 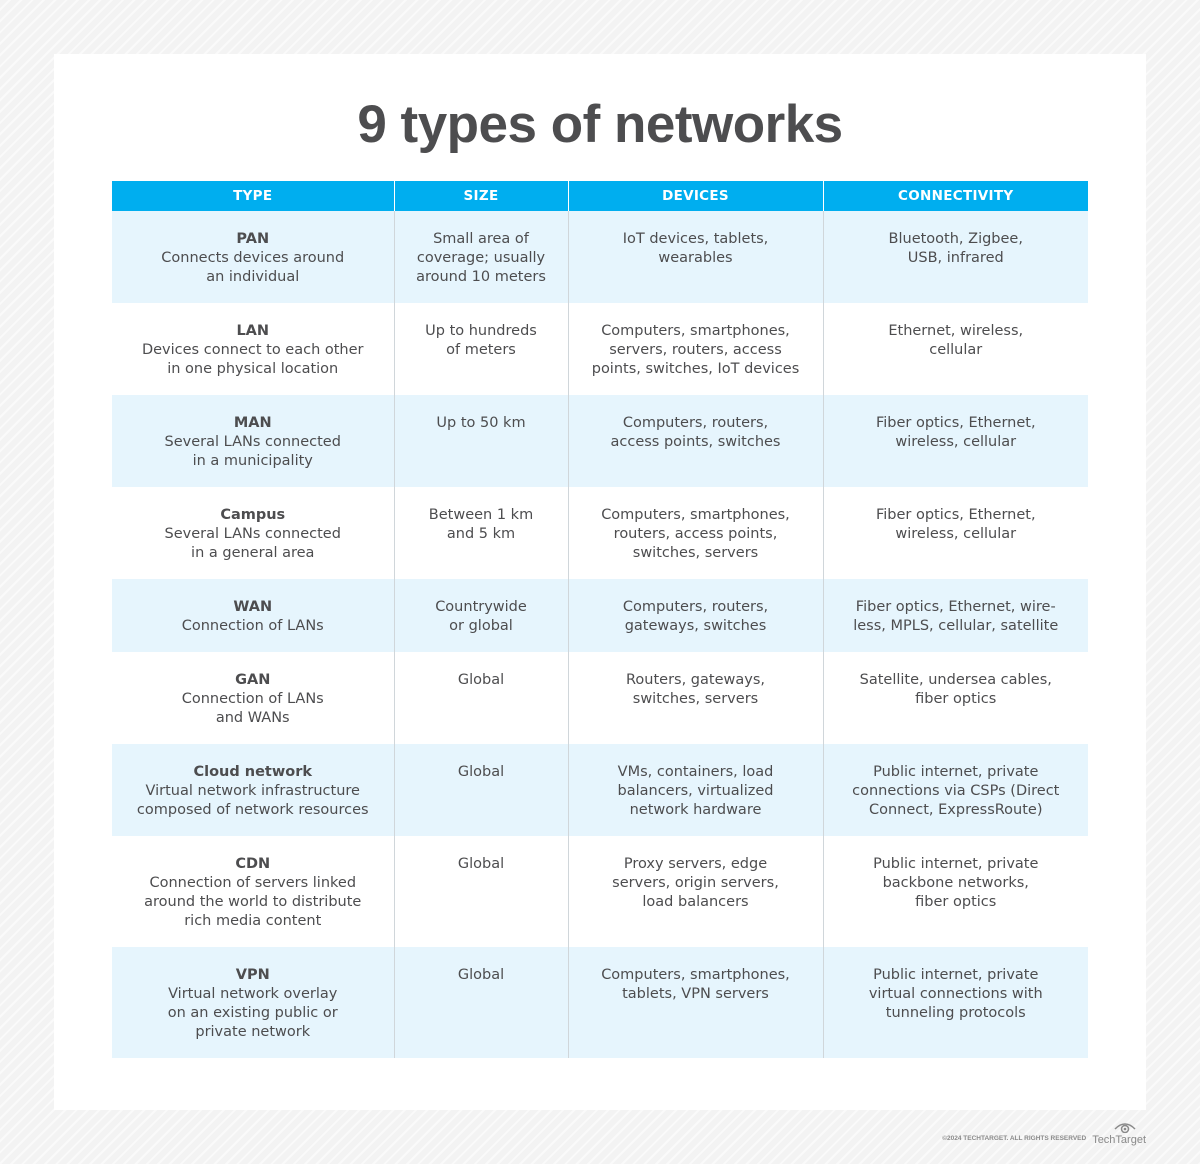 What do you see at coordinates (253, 615) in the screenshot?
I see `type-cell: WAN Connection of LANs` at bounding box center [253, 615].